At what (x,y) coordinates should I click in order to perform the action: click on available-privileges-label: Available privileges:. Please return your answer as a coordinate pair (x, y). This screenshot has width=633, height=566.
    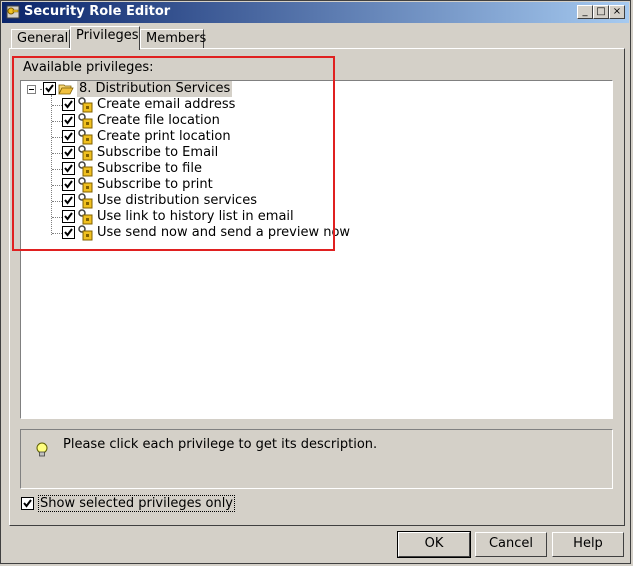
    Looking at the image, I should click on (88, 67).